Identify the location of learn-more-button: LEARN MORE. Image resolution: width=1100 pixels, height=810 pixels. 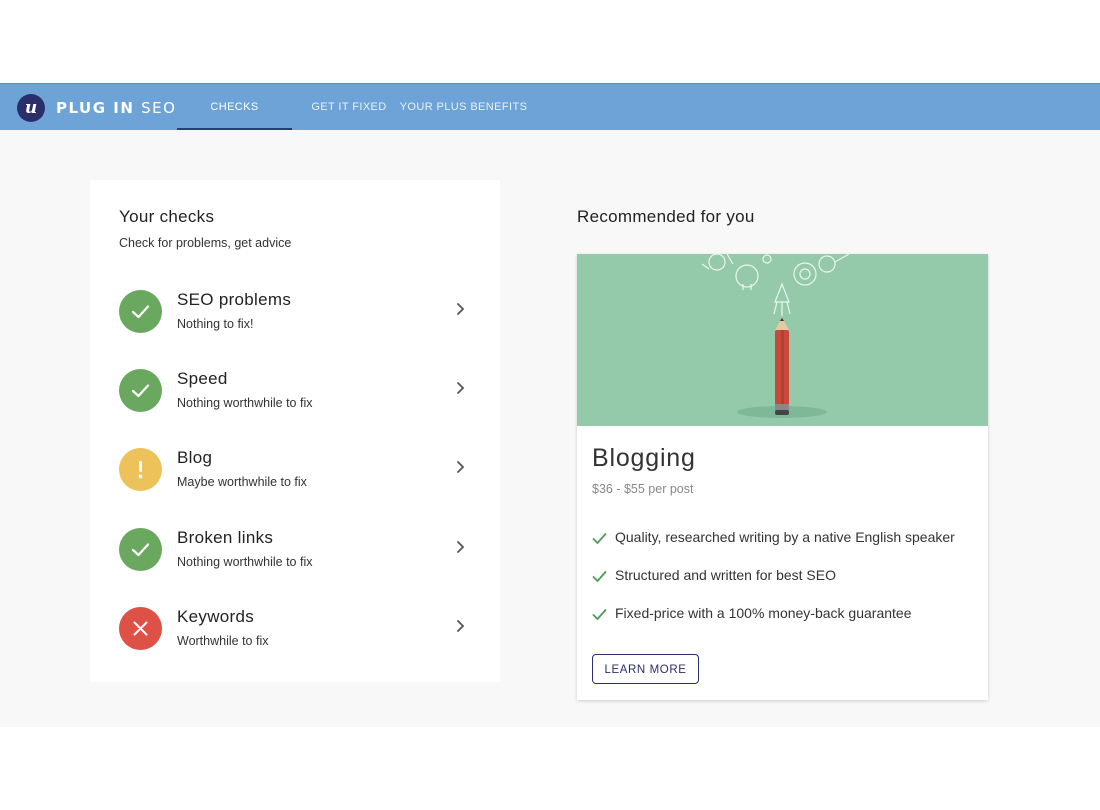
(645, 669).